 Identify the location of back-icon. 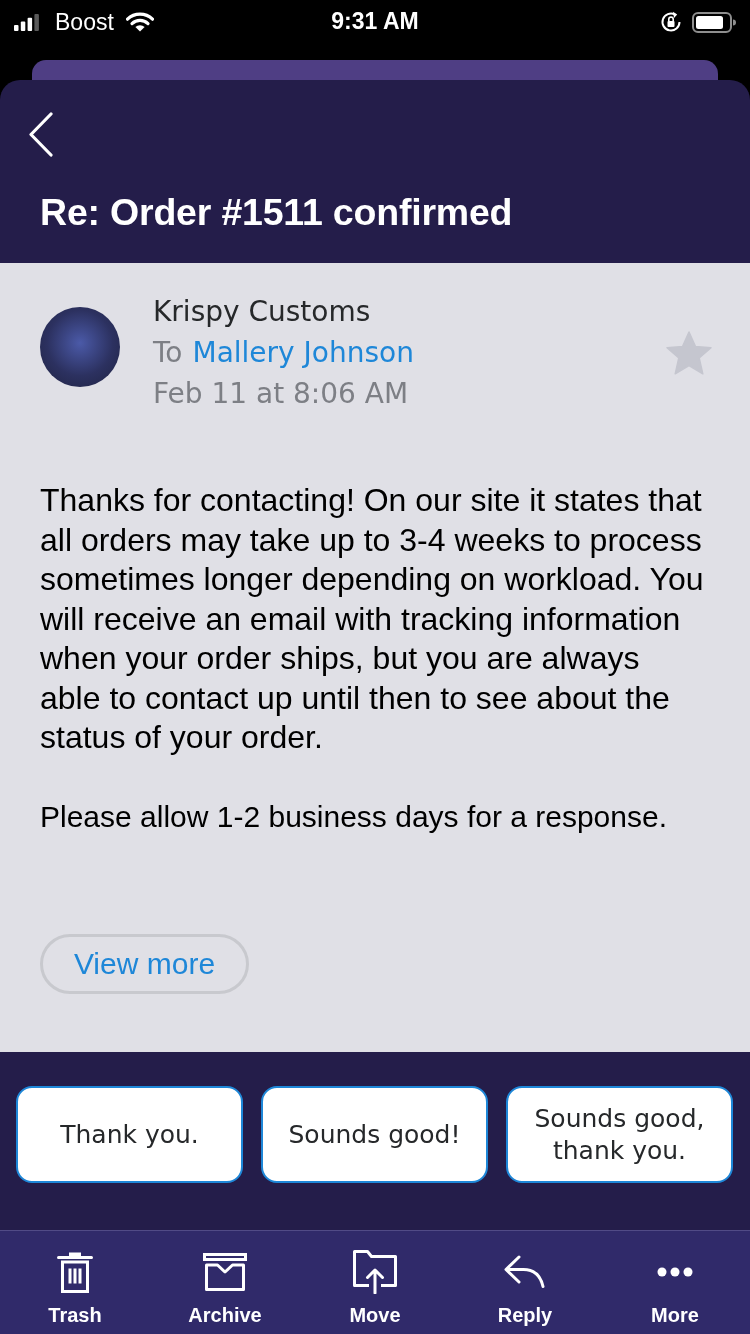
(41, 134).